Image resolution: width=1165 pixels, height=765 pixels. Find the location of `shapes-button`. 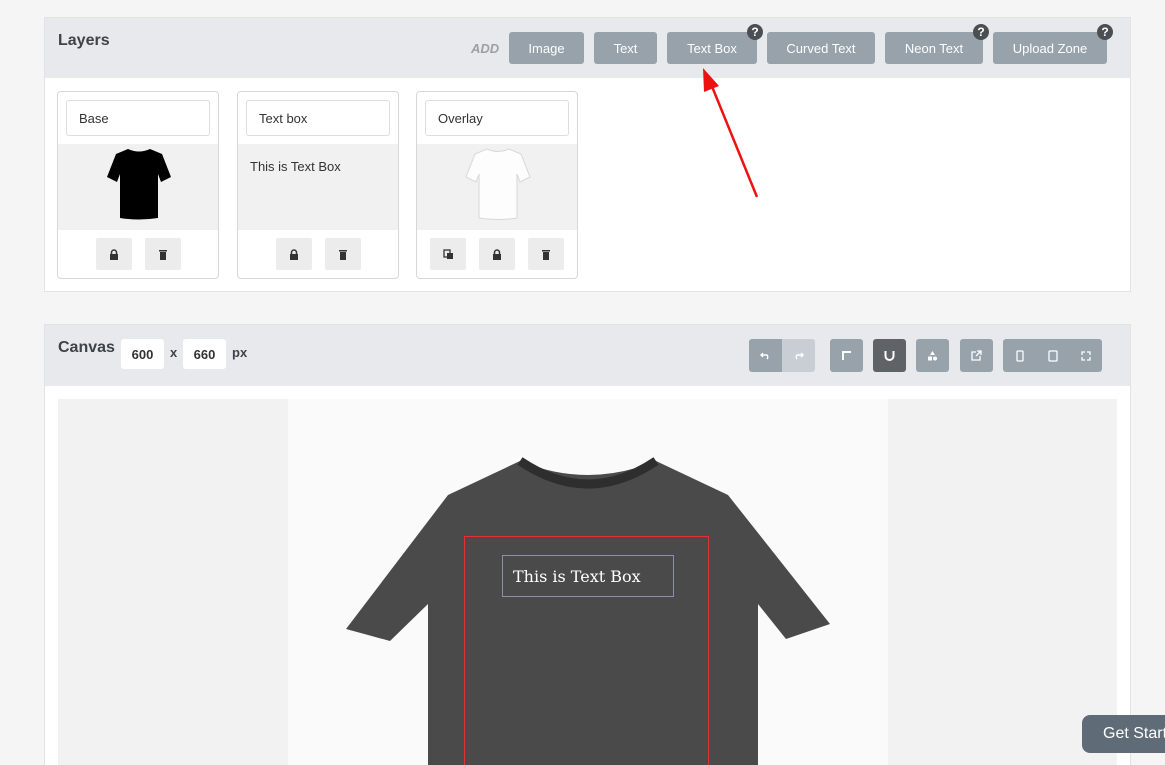

shapes-button is located at coordinates (932, 355).